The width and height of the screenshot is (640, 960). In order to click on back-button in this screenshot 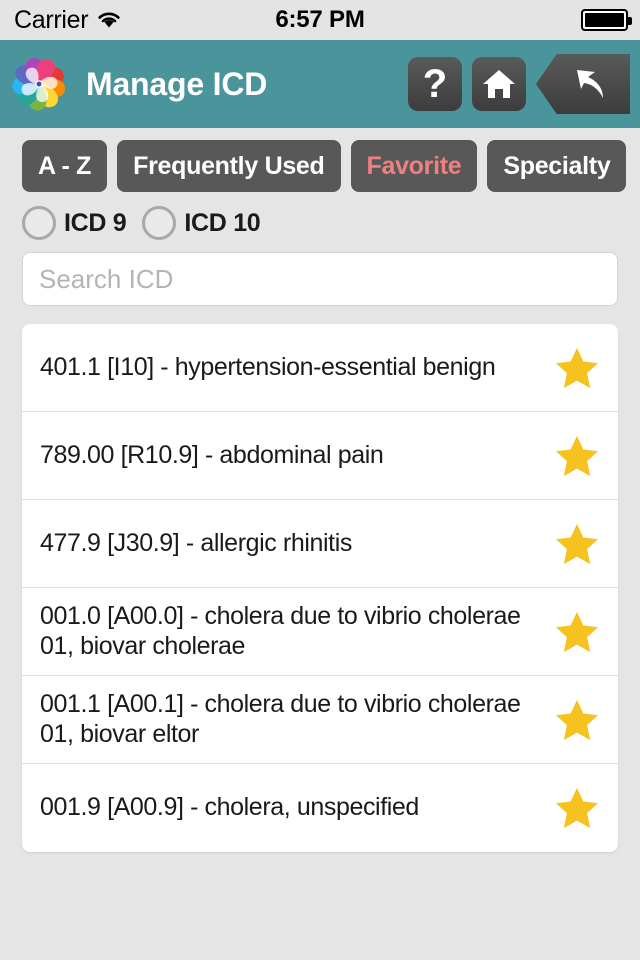, I will do `click(583, 84)`.